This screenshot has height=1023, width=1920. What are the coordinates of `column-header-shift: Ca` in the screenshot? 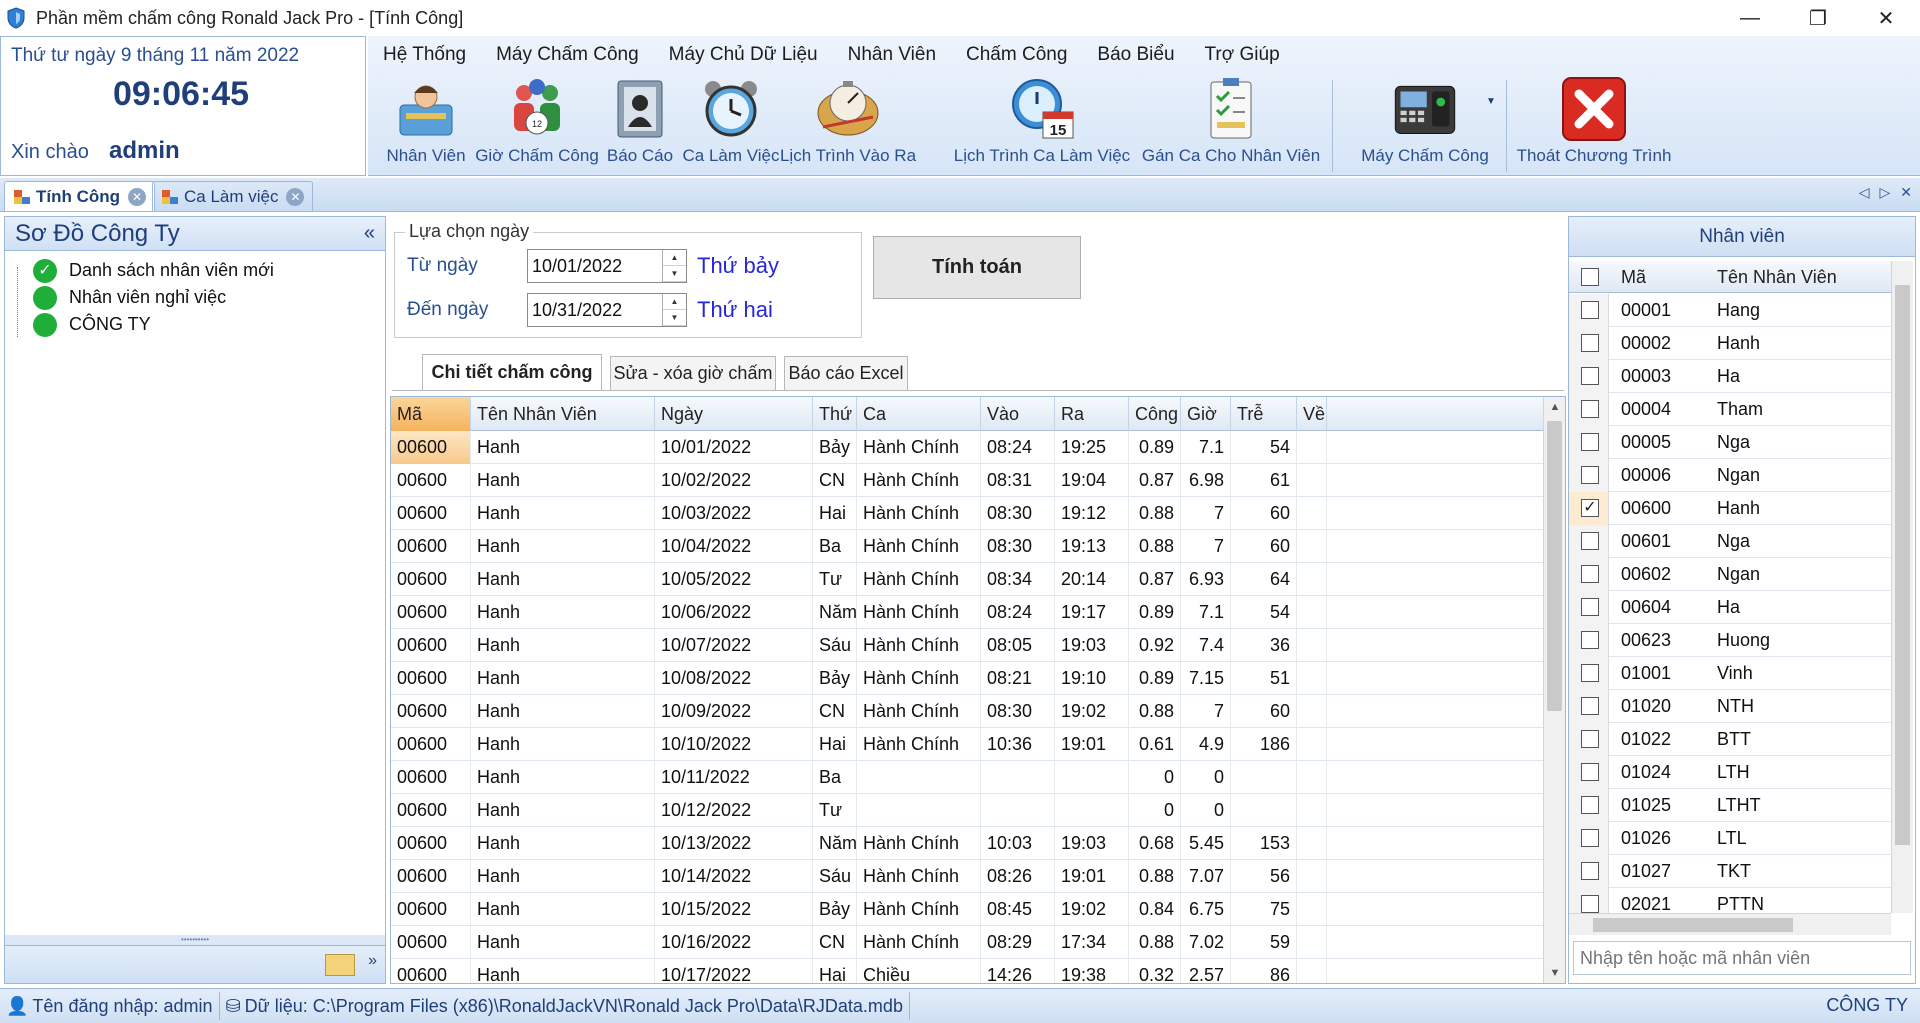 It's located at (919, 414).